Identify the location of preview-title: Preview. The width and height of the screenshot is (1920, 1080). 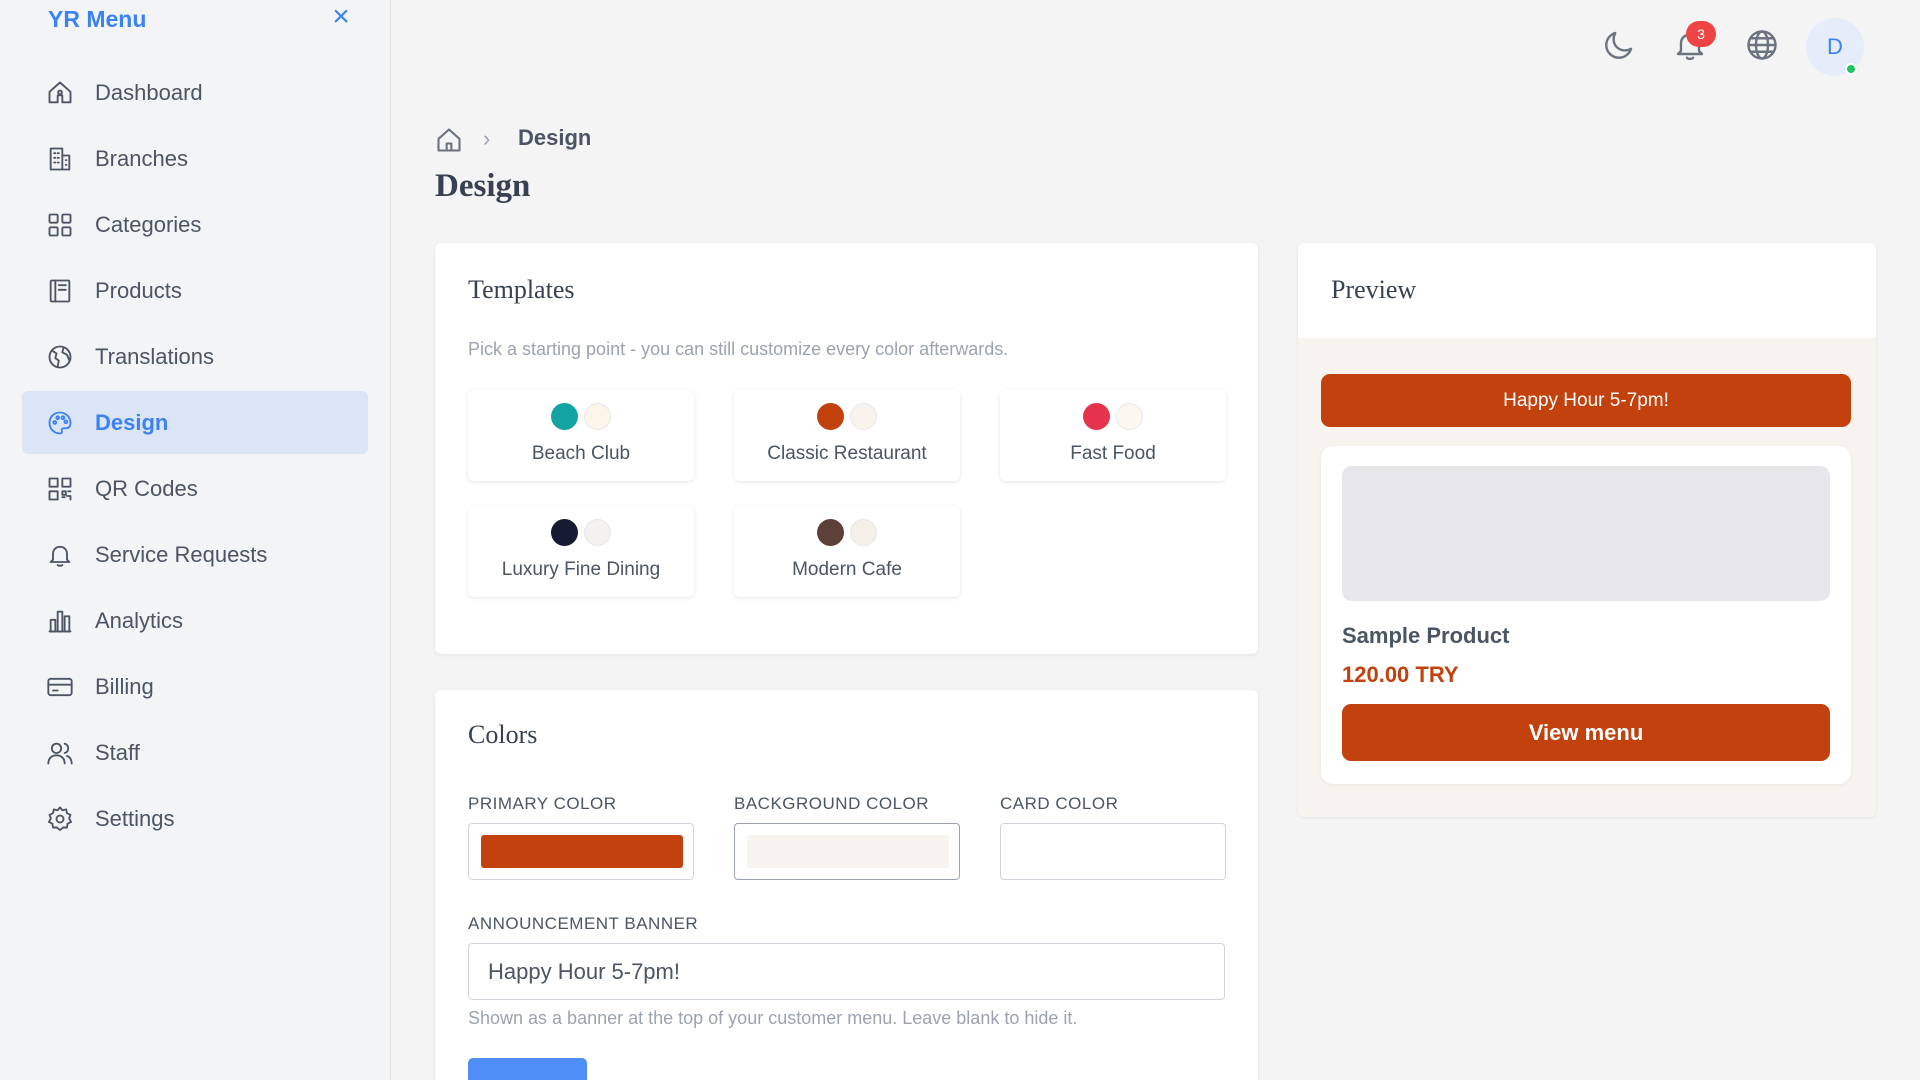
(1374, 289).